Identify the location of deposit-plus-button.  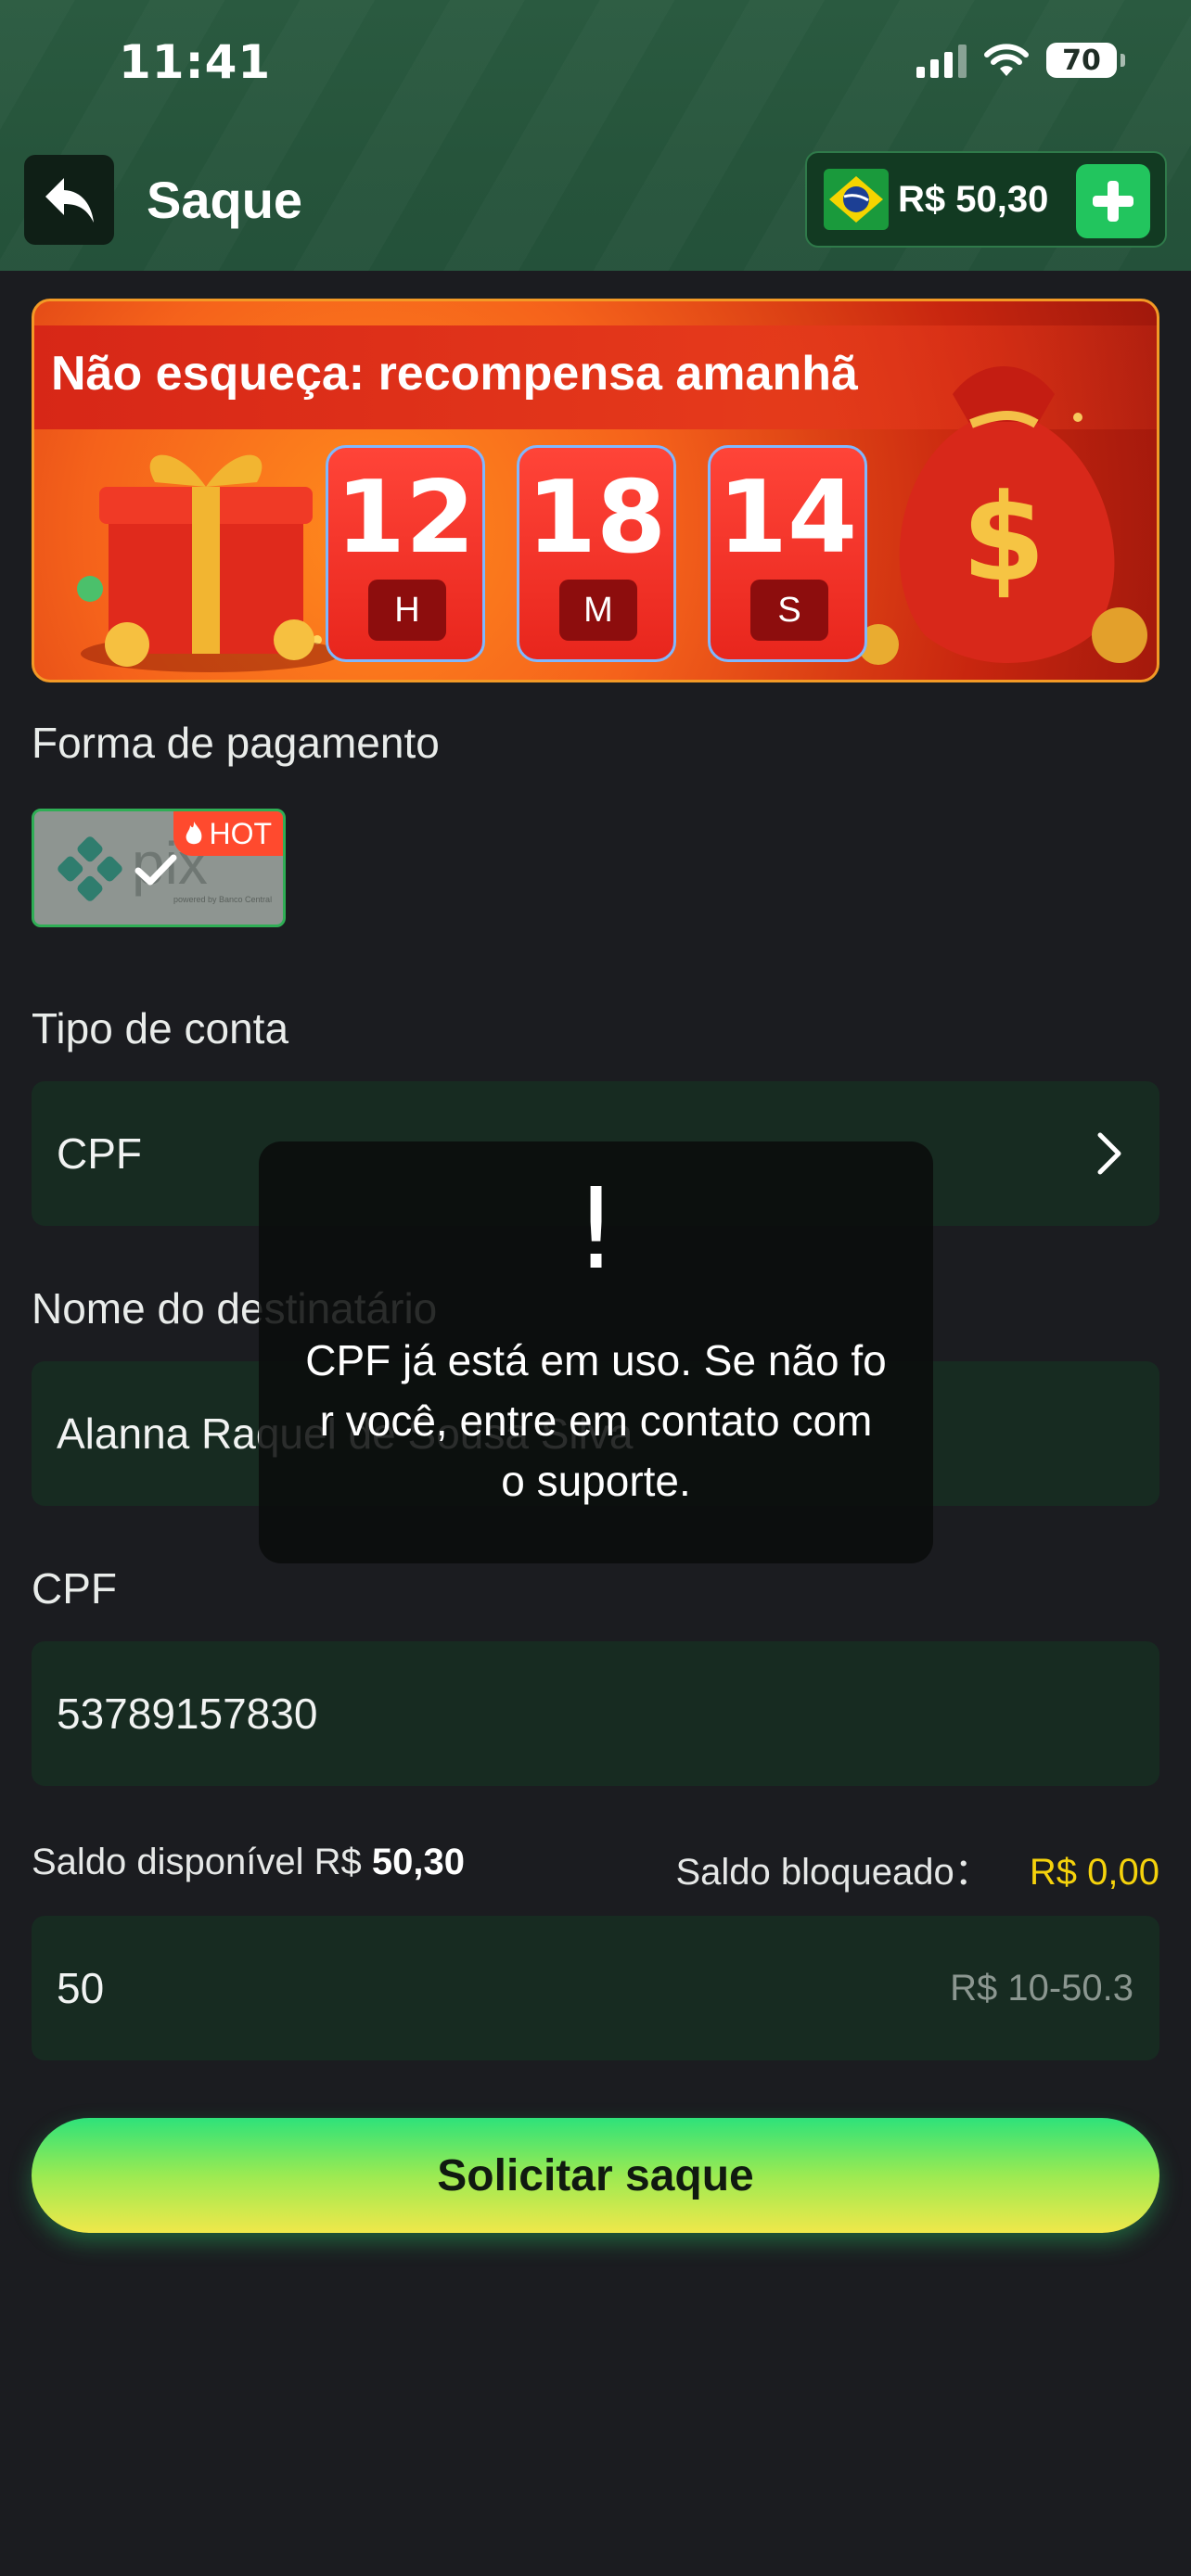
(1113, 201).